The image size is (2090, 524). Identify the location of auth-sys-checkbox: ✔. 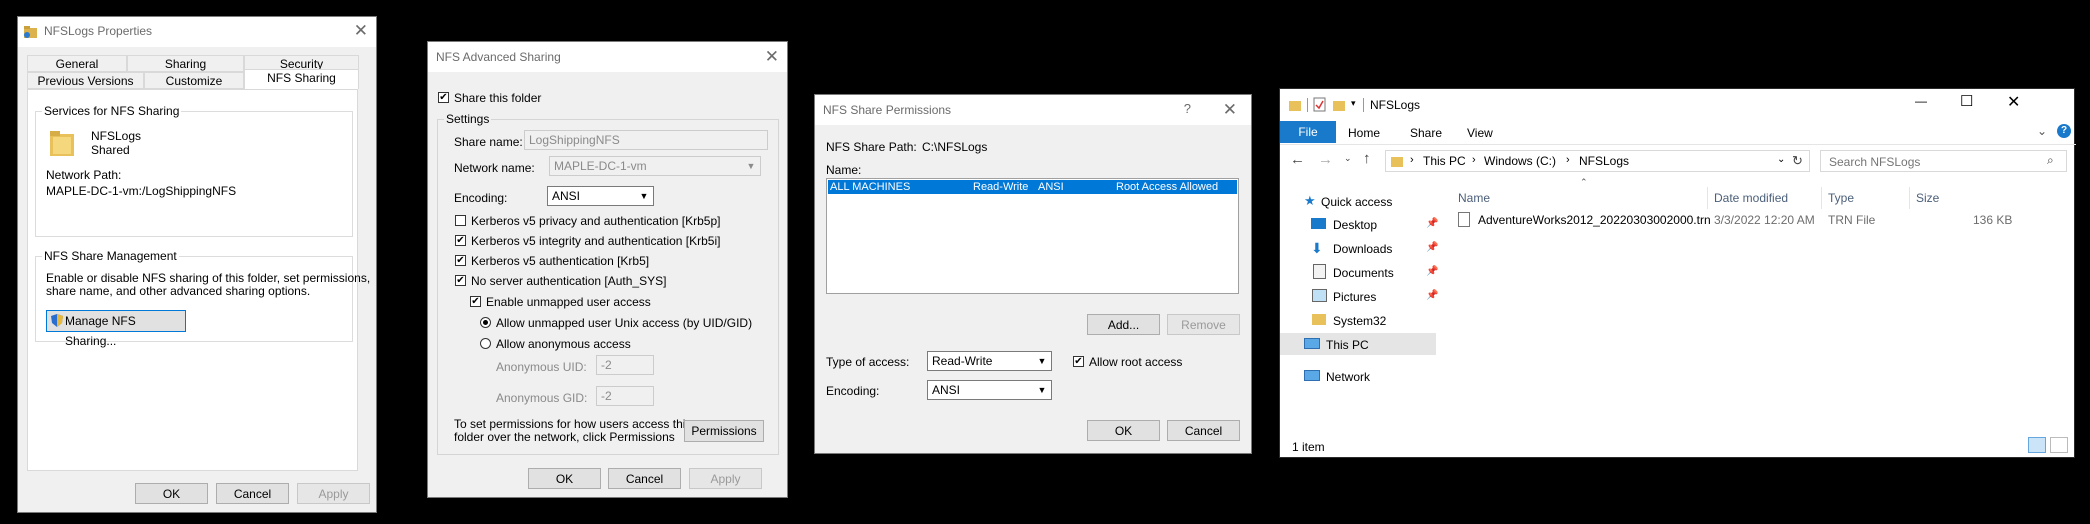
(460, 280).